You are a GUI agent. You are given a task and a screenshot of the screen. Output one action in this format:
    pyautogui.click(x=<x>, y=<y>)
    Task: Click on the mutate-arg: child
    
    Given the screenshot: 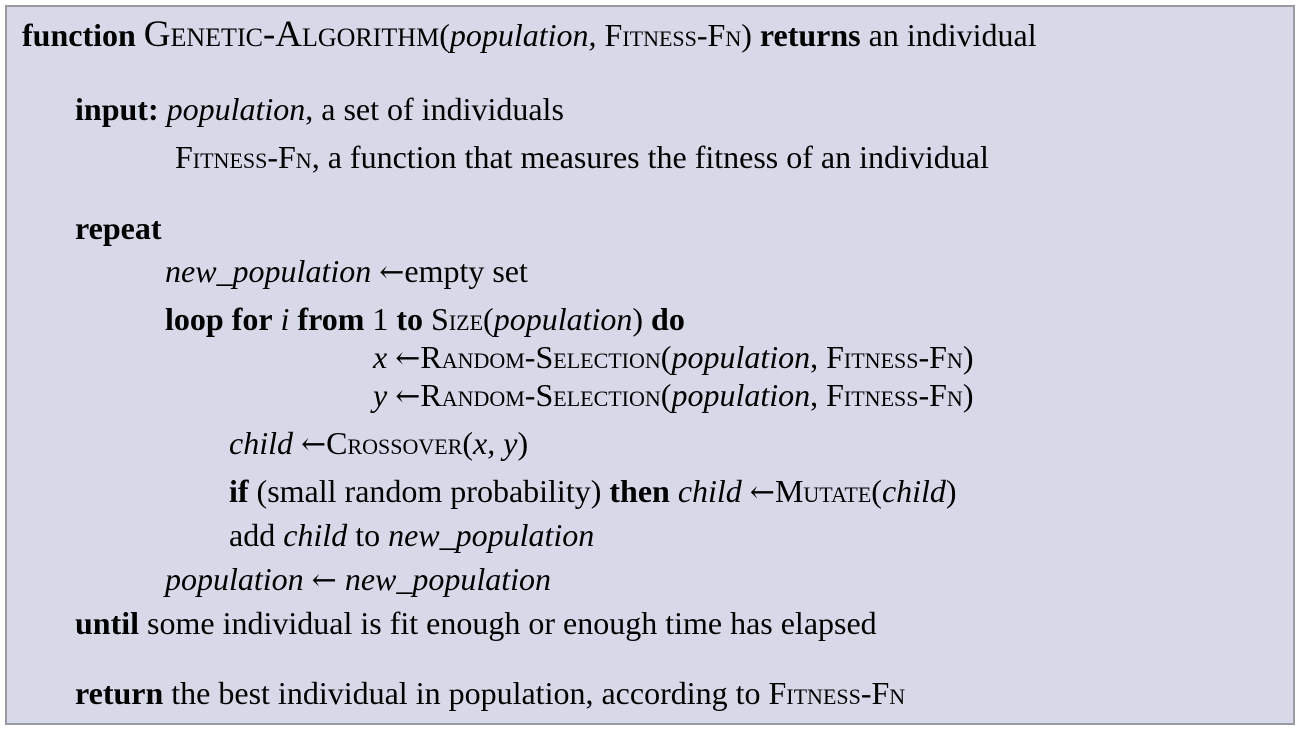 What is the action you would take?
    pyautogui.click(x=913, y=491)
    